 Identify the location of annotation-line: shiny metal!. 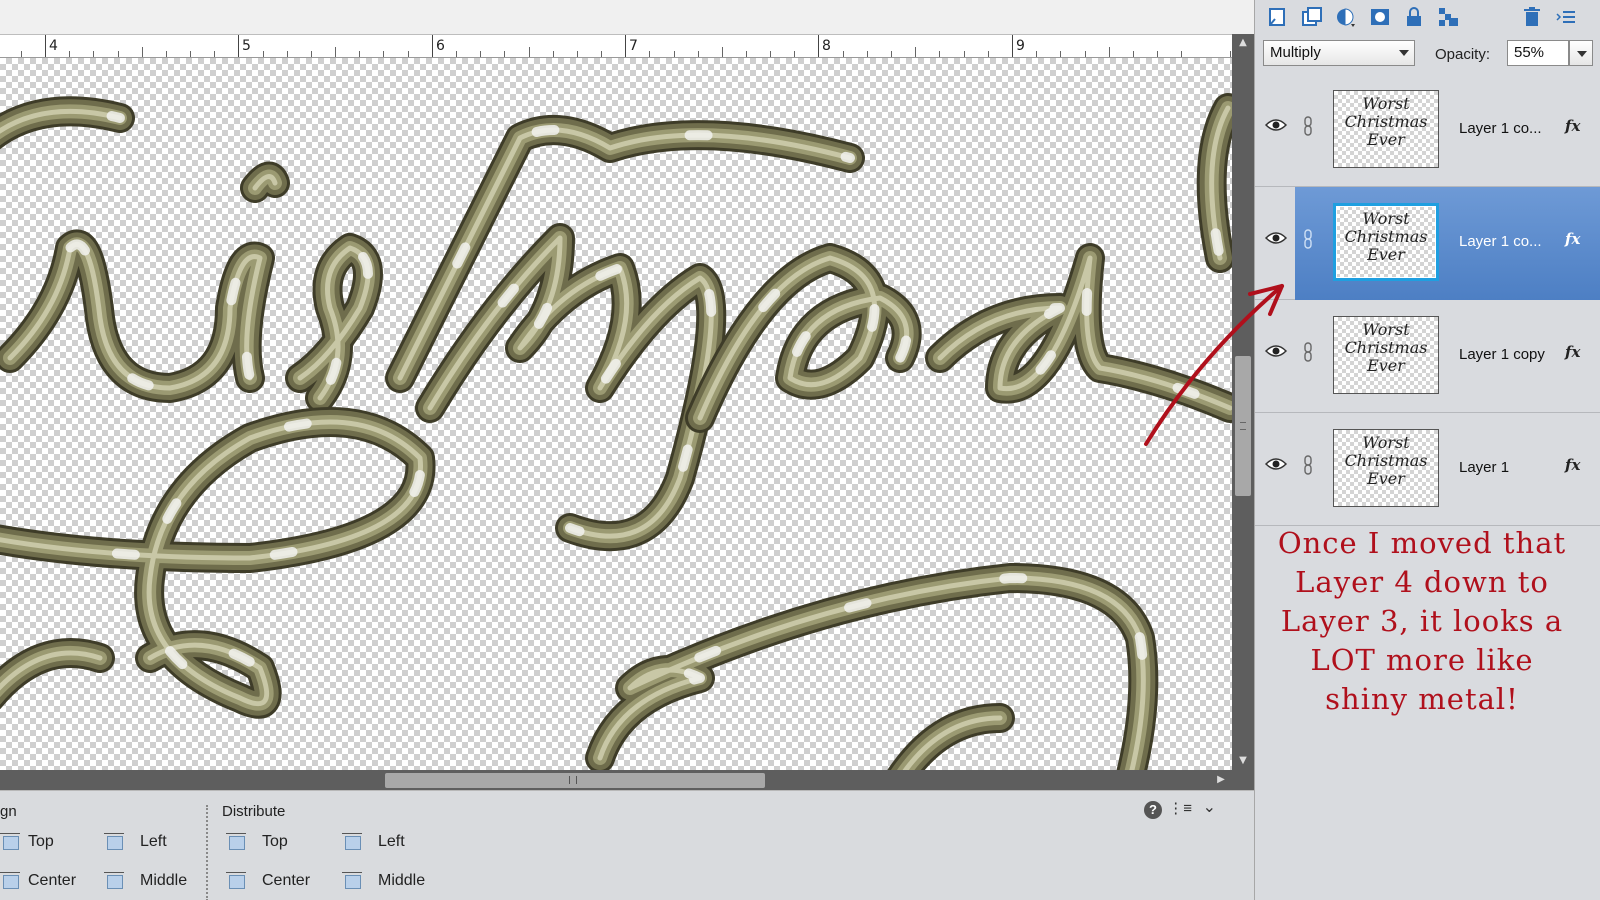
(1422, 699).